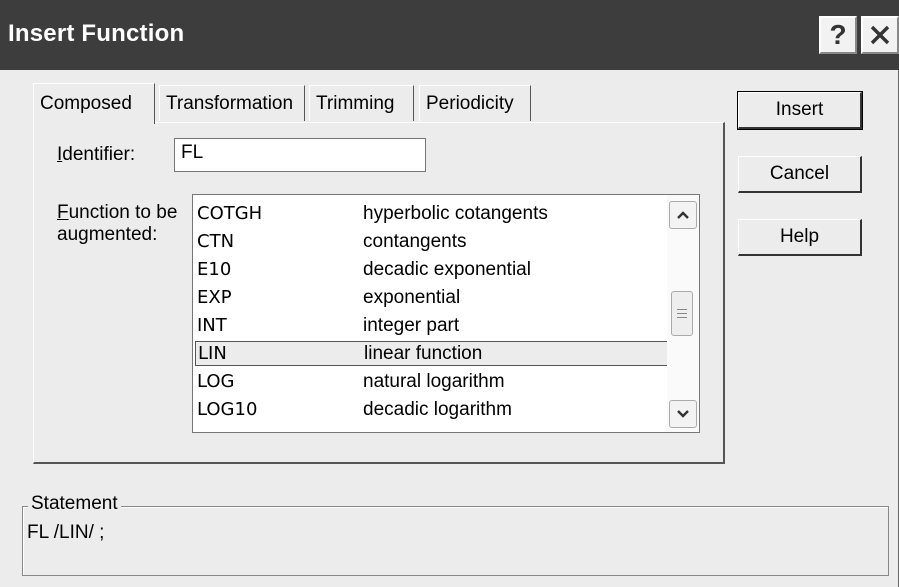 The width and height of the screenshot is (899, 587). Describe the element at coordinates (96, 33) in the screenshot. I see `window-title: Insert Function` at that location.